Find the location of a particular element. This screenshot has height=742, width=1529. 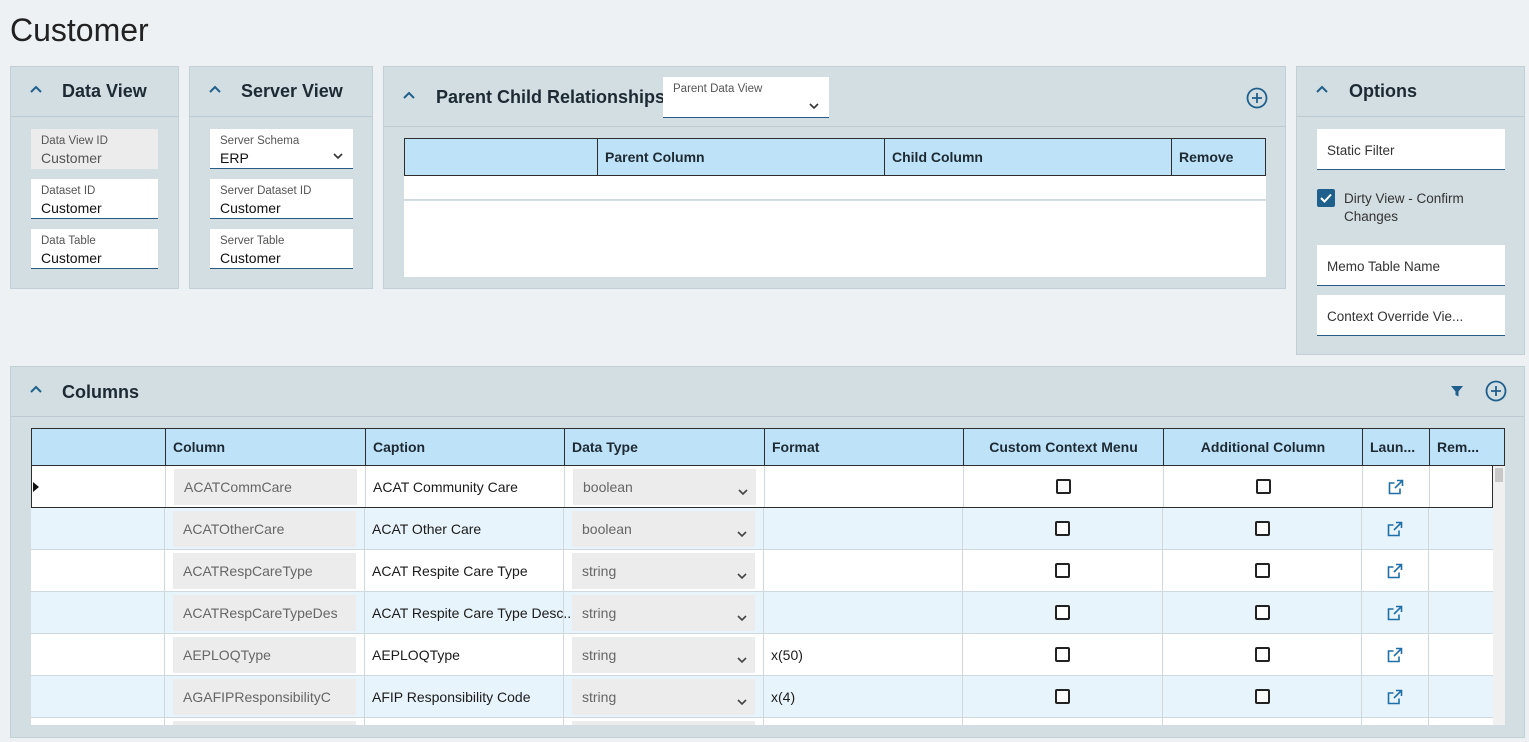

format-cell: x(50) is located at coordinates (862, 654).